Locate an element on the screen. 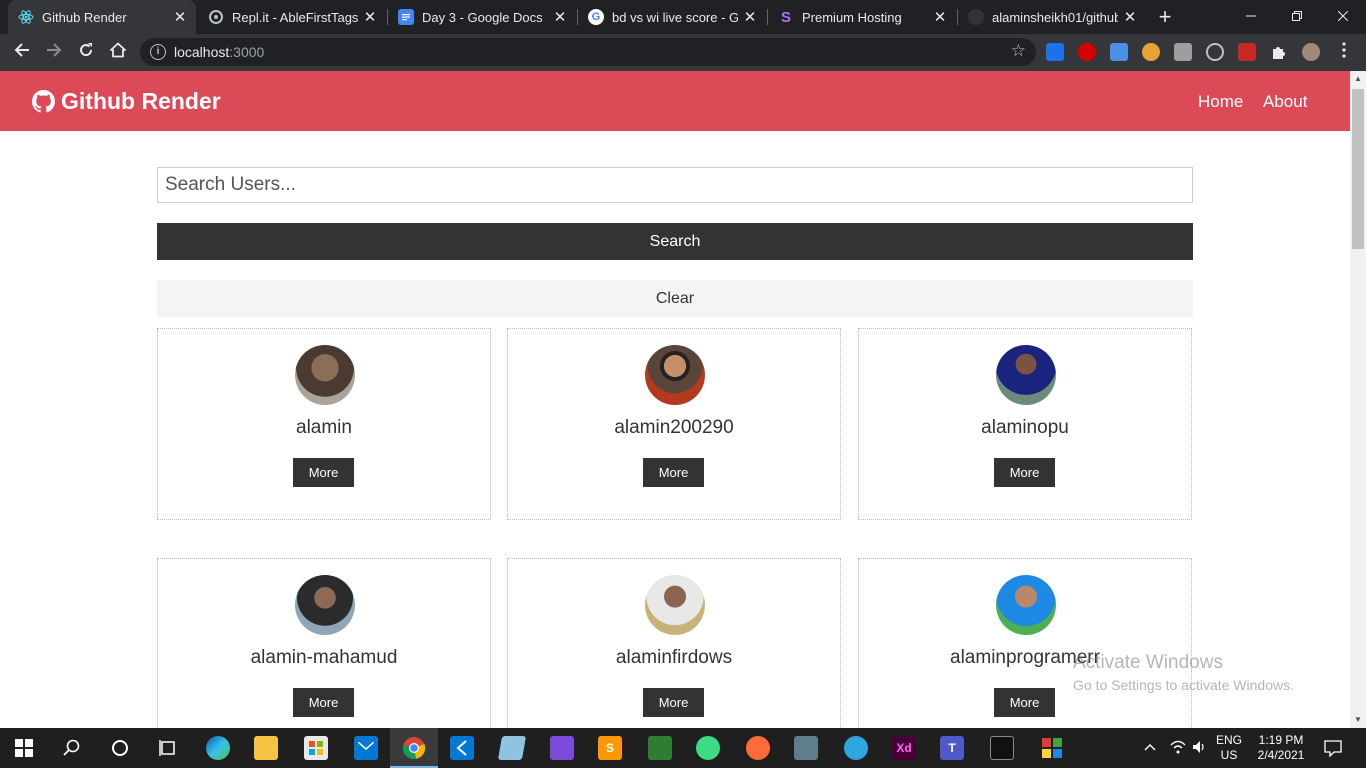 The height and width of the screenshot is (768, 1366). adblock-icon is located at coordinates (1087, 52).